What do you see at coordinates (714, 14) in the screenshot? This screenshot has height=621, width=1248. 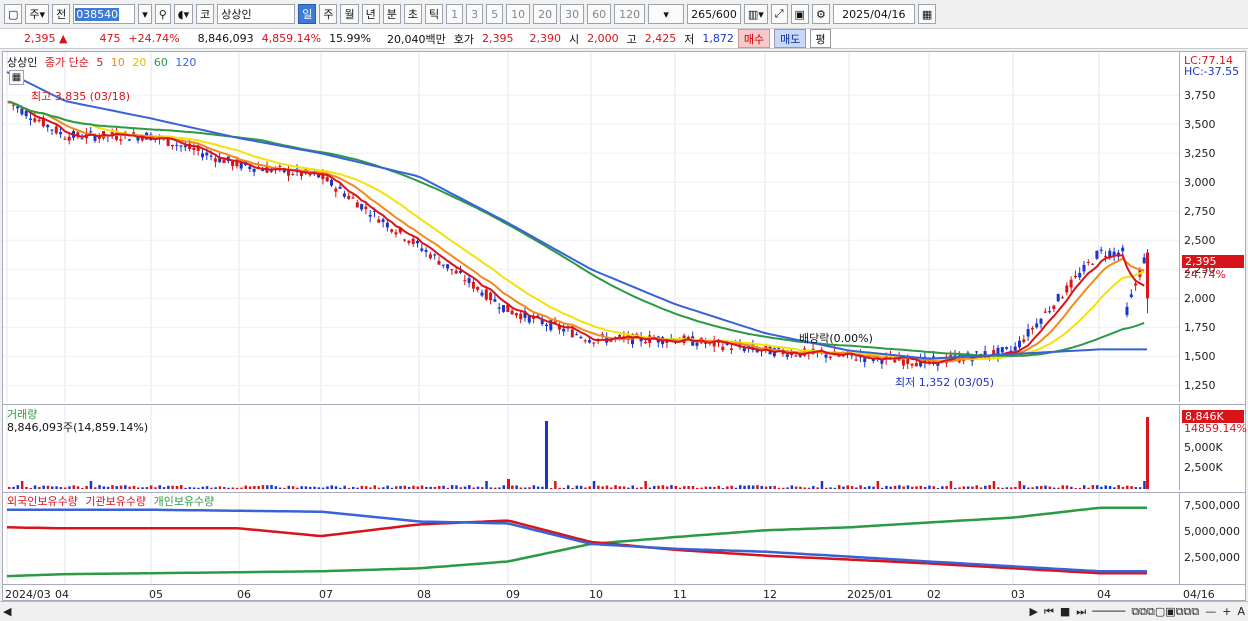 I see `count-input: 265/600` at bounding box center [714, 14].